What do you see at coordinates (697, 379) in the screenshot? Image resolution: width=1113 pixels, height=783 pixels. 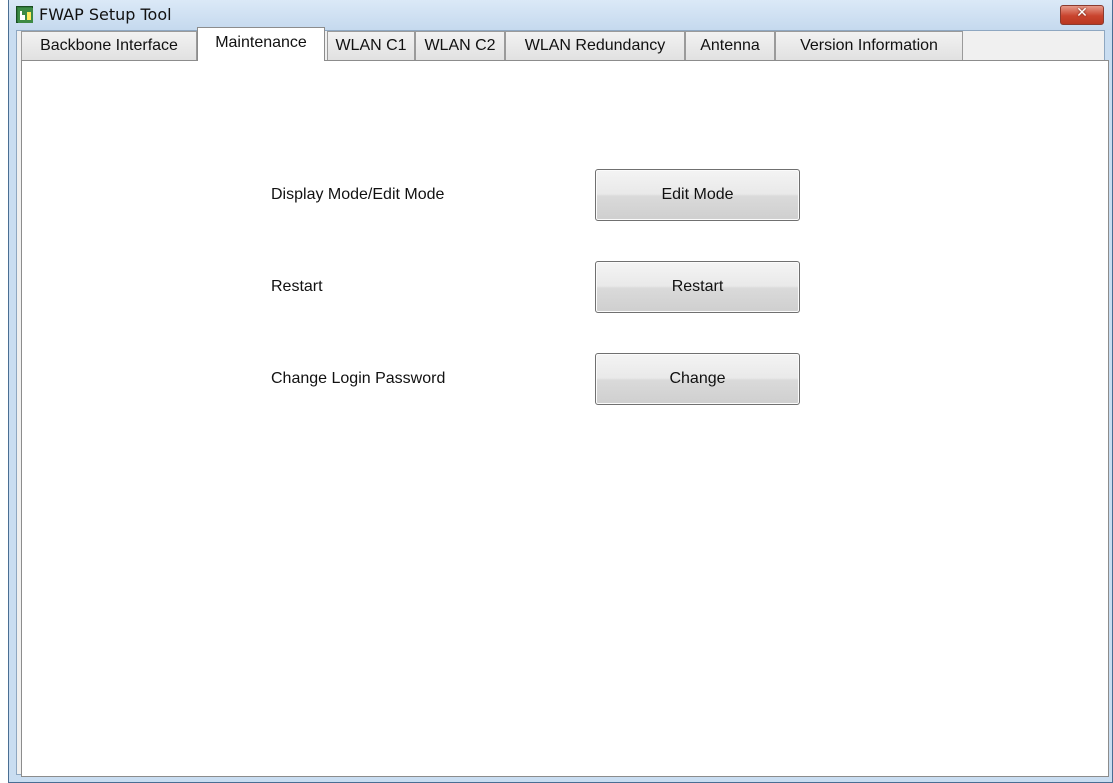 I see `change-password-button: Change` at bounding box center [697, 379].